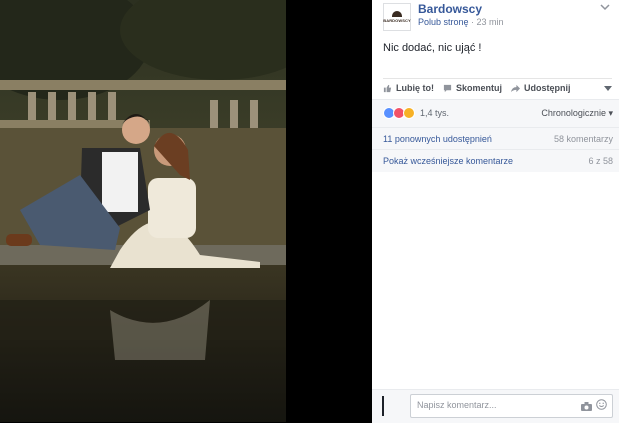 Image resolution: width=619 pixels, height=423 pixels. Describe the element at coordinates (397, 14) in the screenshot. I see `coffee-cup-icon` at that location.